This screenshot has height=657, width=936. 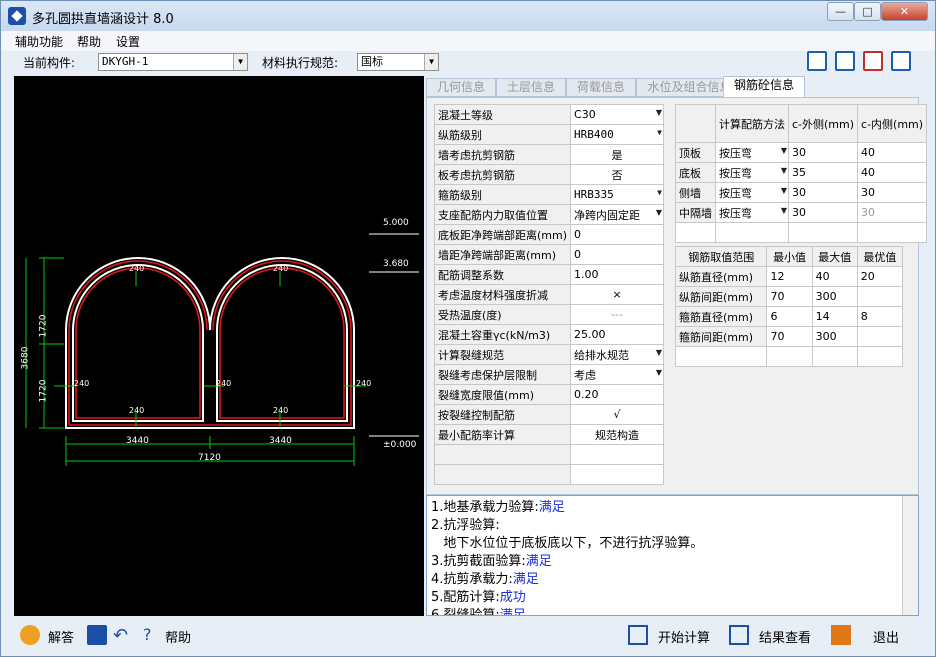 I want to click on start-calc-button: 开始计算, so click(x=684, y=636).